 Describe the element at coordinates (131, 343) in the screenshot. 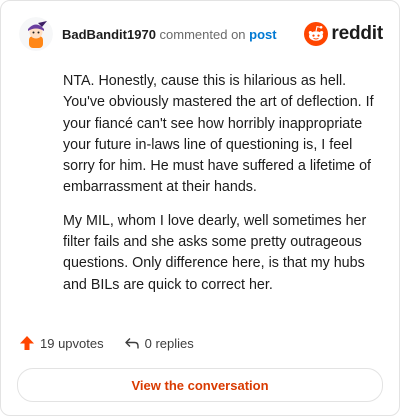

I see `reply-arrow-icon` at that location.